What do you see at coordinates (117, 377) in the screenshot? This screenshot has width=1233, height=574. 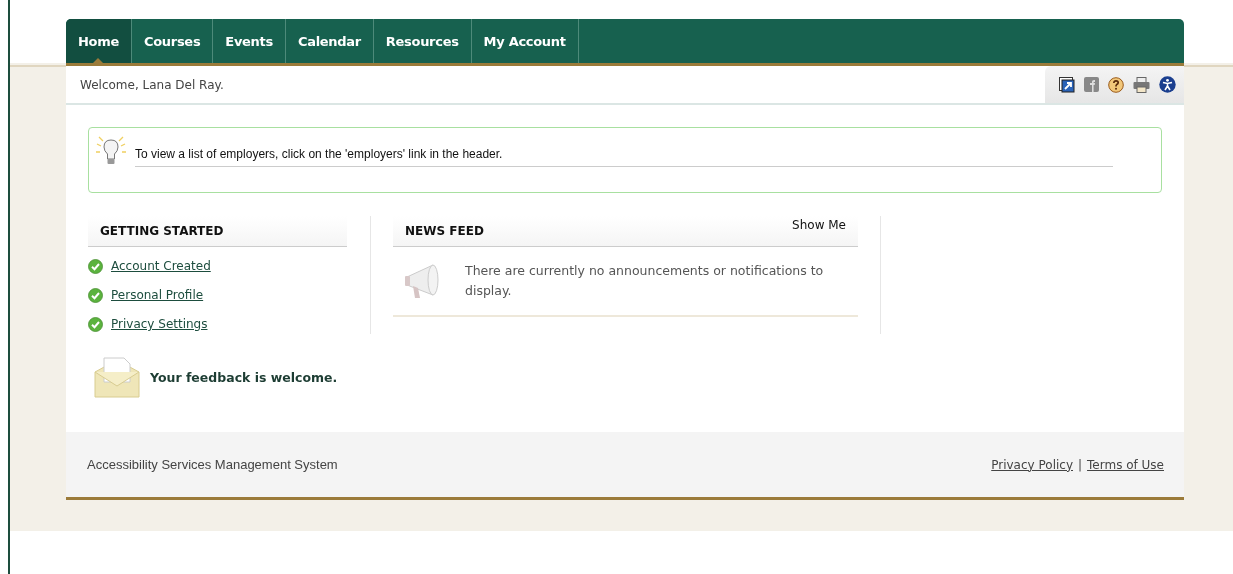 I see `envelope-icon` at bounding box center [117, 377].